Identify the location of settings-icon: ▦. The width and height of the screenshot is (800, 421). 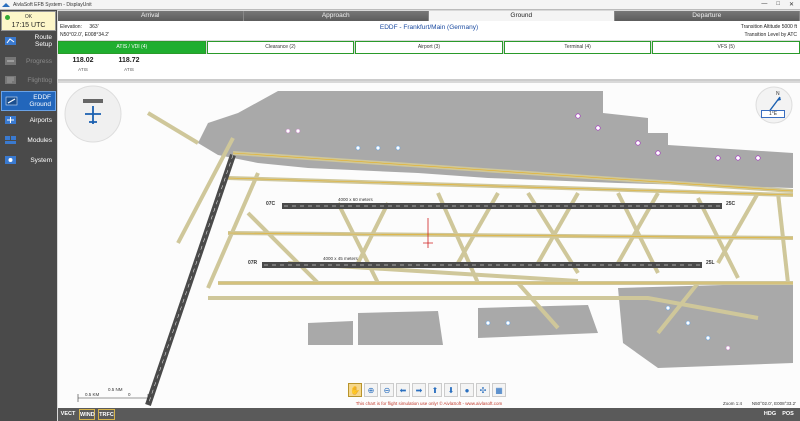
(499, 390).